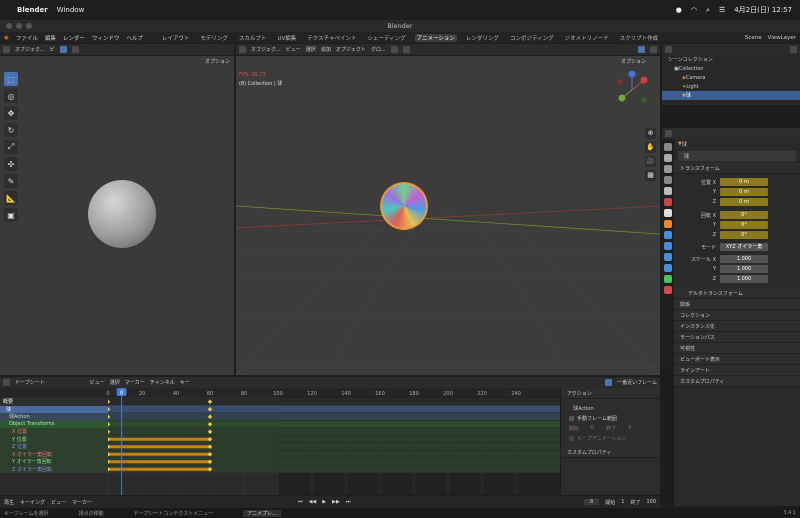 This screenshot has height=518, width=800. I want to click on view-layer-tab-icon, so click(668, 180).